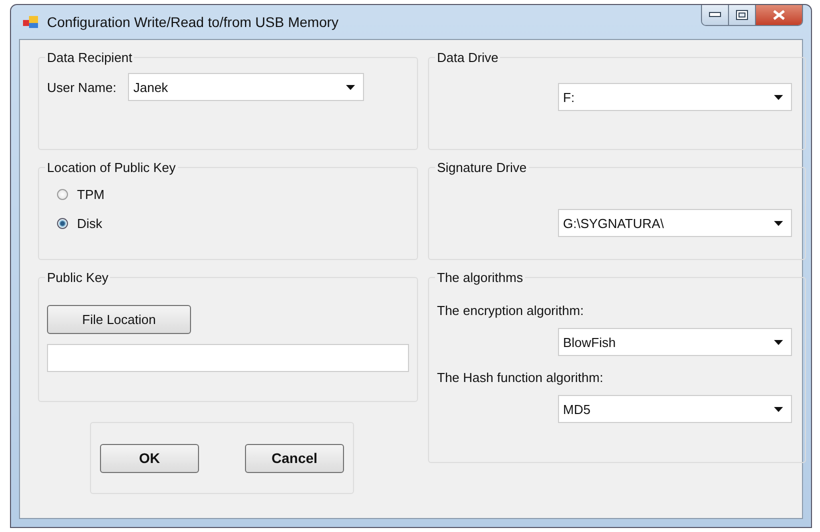  What do you see at coordinates (78, 277) in the screenshot?
I see `group-title: Public Key` at bounding box center [78, 277].